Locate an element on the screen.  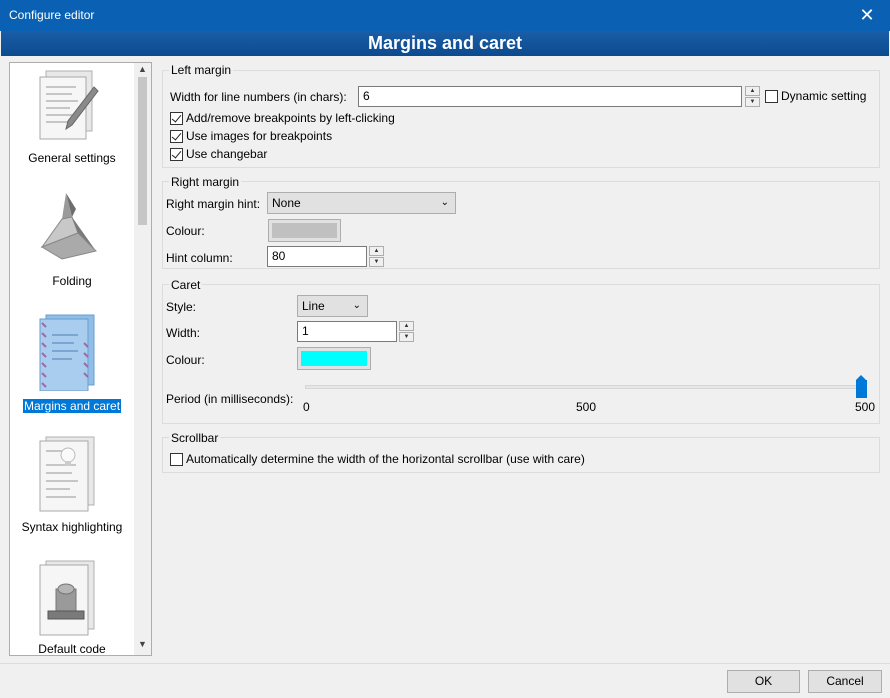
line-numbers-stepper: ▲ ▼ is located at coordinates (752, 96).